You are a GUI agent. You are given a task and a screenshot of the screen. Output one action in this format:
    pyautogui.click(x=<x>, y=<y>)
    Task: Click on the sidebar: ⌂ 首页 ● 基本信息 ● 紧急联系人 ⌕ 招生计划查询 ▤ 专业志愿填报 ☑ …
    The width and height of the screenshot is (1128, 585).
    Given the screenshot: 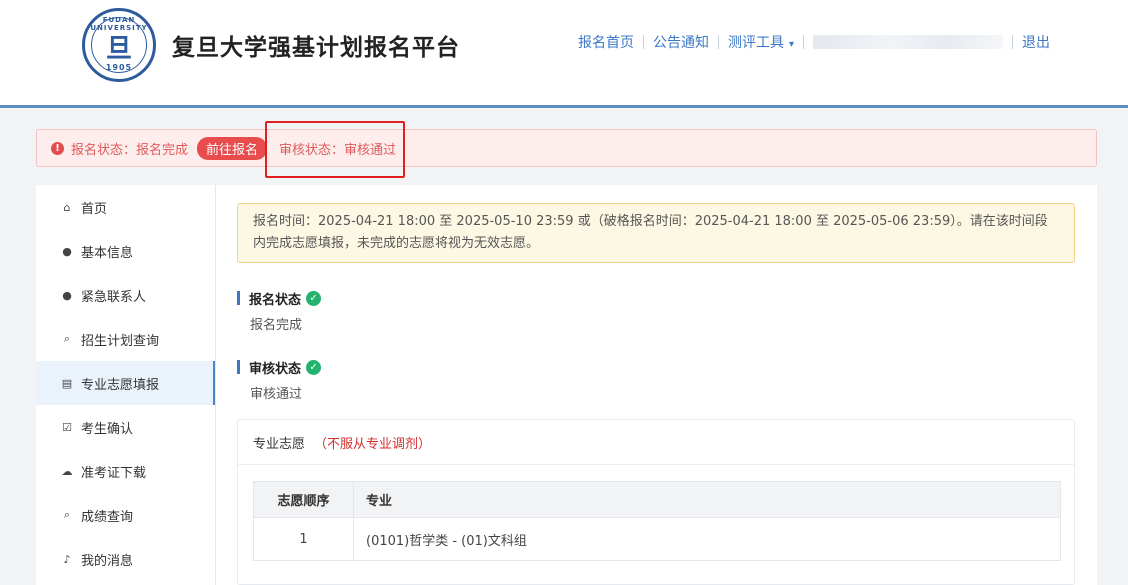 What is the action you would take?
    pyautogui.click(x=126, y=385)
    